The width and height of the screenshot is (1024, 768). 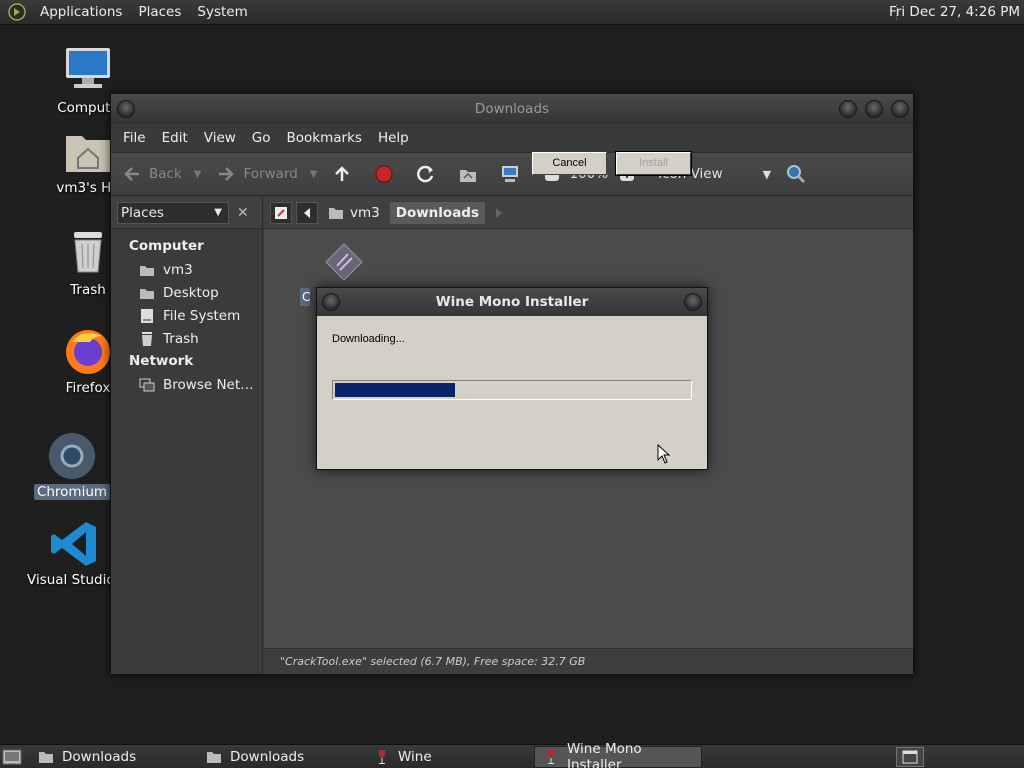 I want to click on show-desktop-icon, so click(x=12, y=757).